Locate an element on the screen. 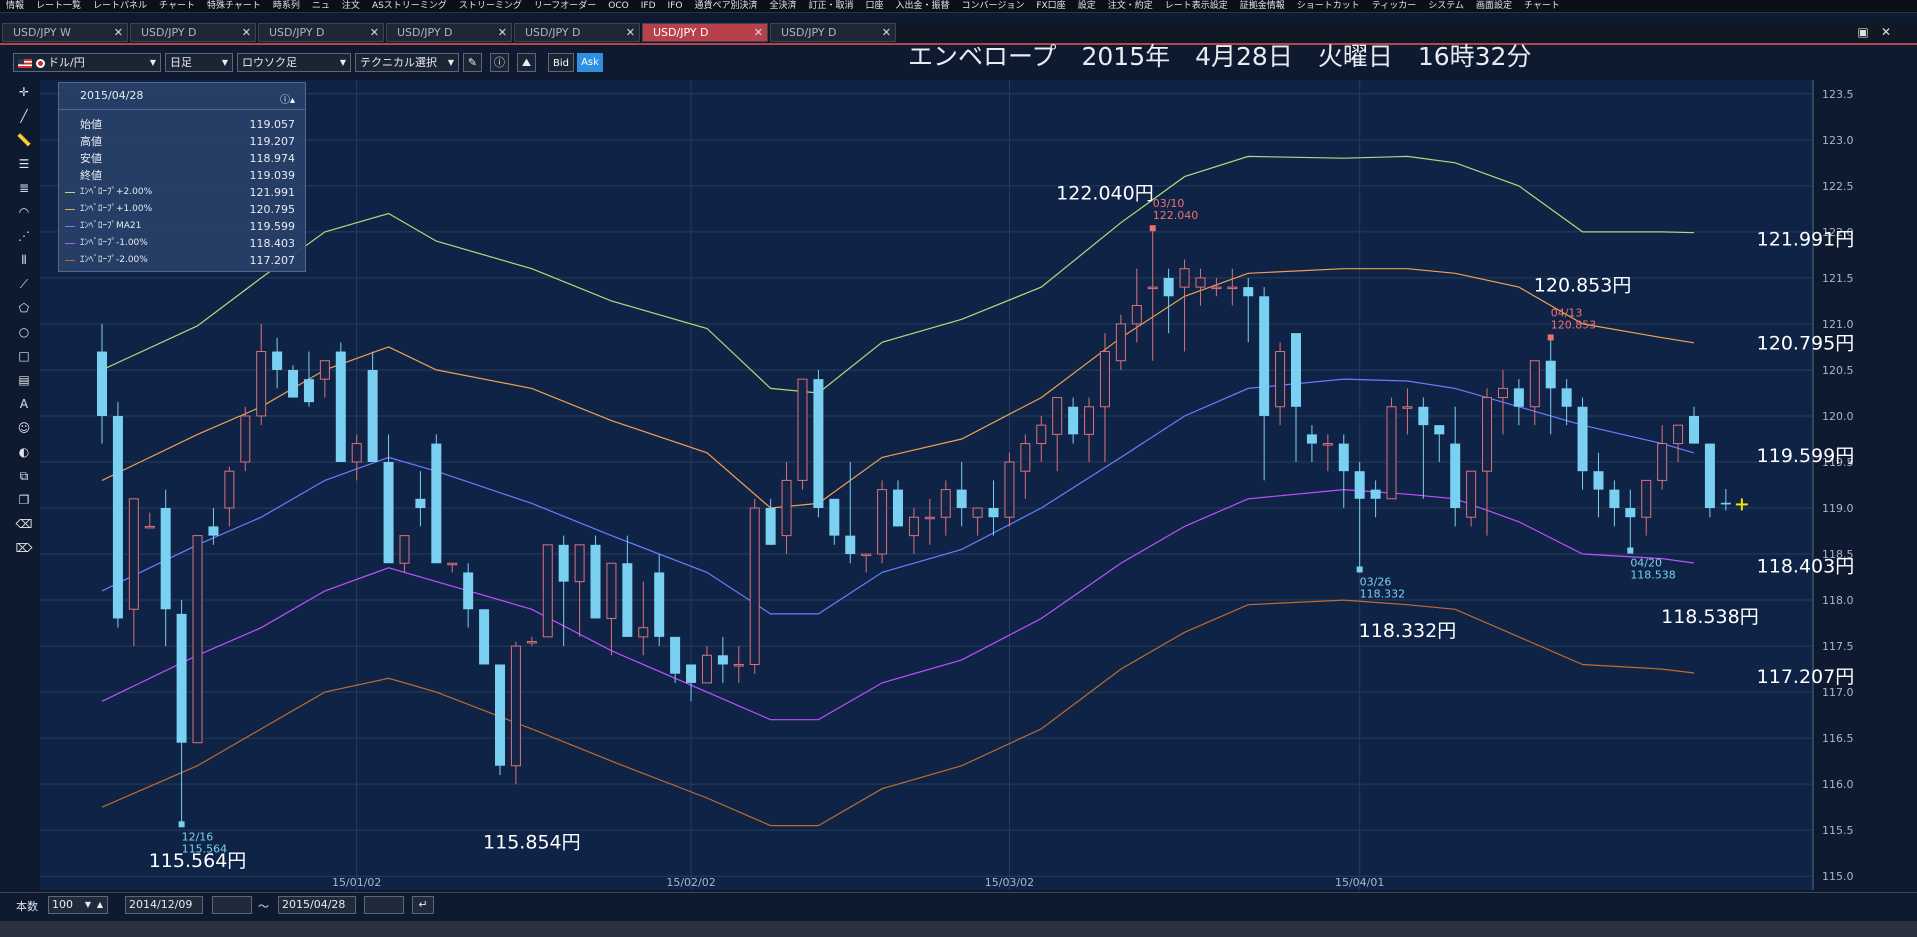 The height and width of the screenshot is (937, 1917). menu-item: 注文・約定 is located at coordinates (1130, 6).